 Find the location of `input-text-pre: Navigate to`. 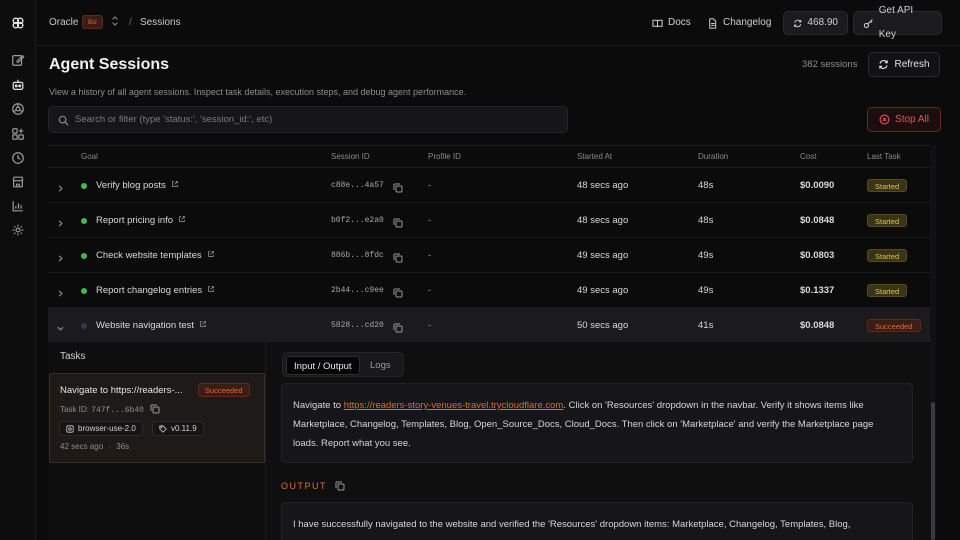

input-text-pre: Navigate to is located at coordinates (318, 405).